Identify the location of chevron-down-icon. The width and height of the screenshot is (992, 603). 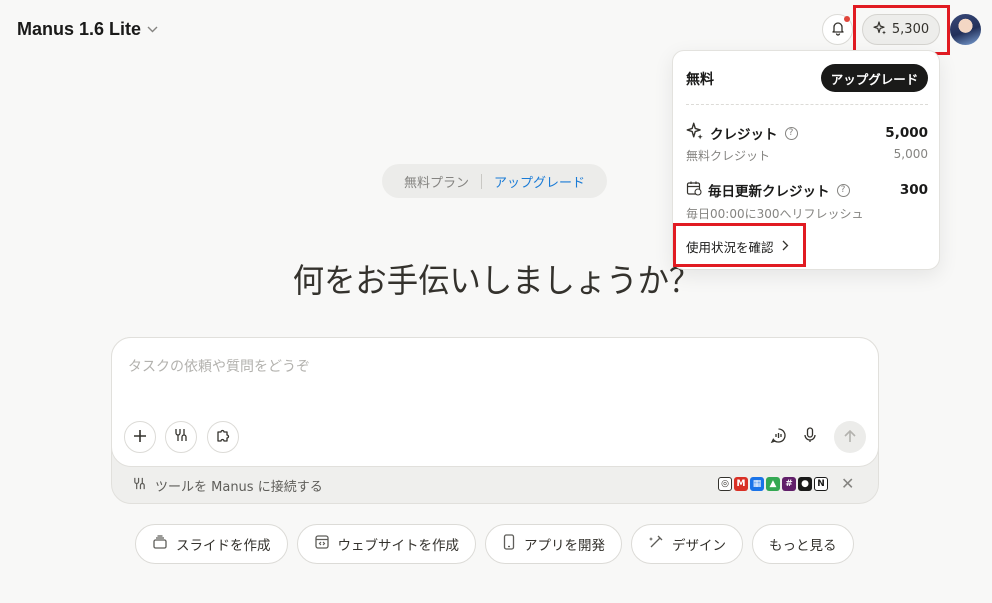
(152, 30).